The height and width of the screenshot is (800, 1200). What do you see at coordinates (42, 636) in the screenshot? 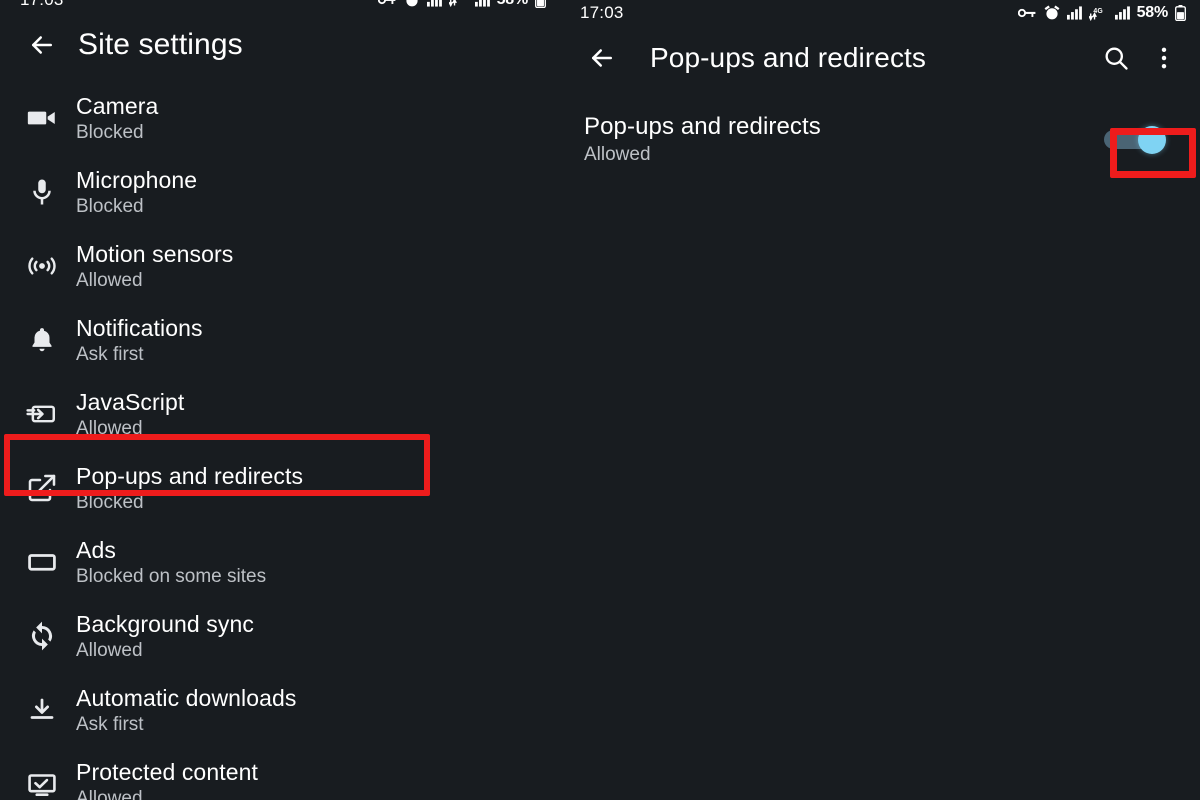
I see `background-sync-icon` at bounding box center [42, 636].